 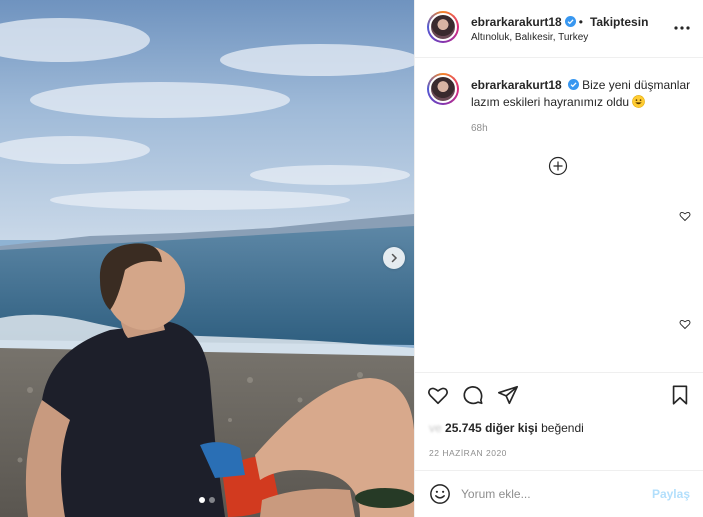 I want to click on following-button: Takiptesin, so click(x=619, y=22).